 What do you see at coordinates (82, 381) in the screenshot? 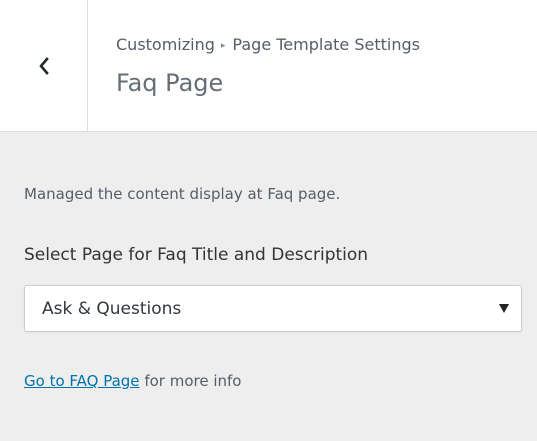
I see `go-to-faq-page-link: Go to FAQ Page` at bounding box center [82, 381].